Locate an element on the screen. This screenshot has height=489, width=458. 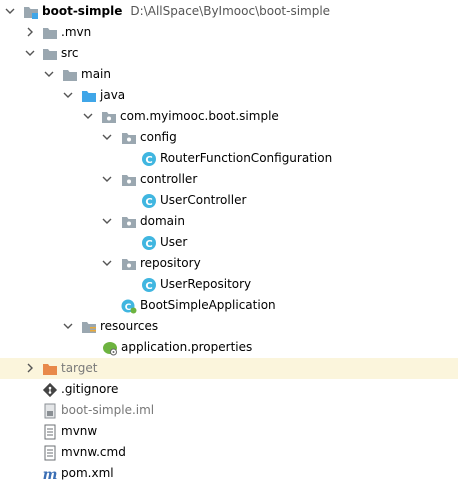
tree-label: UserController is located at coordinates (203, 200).